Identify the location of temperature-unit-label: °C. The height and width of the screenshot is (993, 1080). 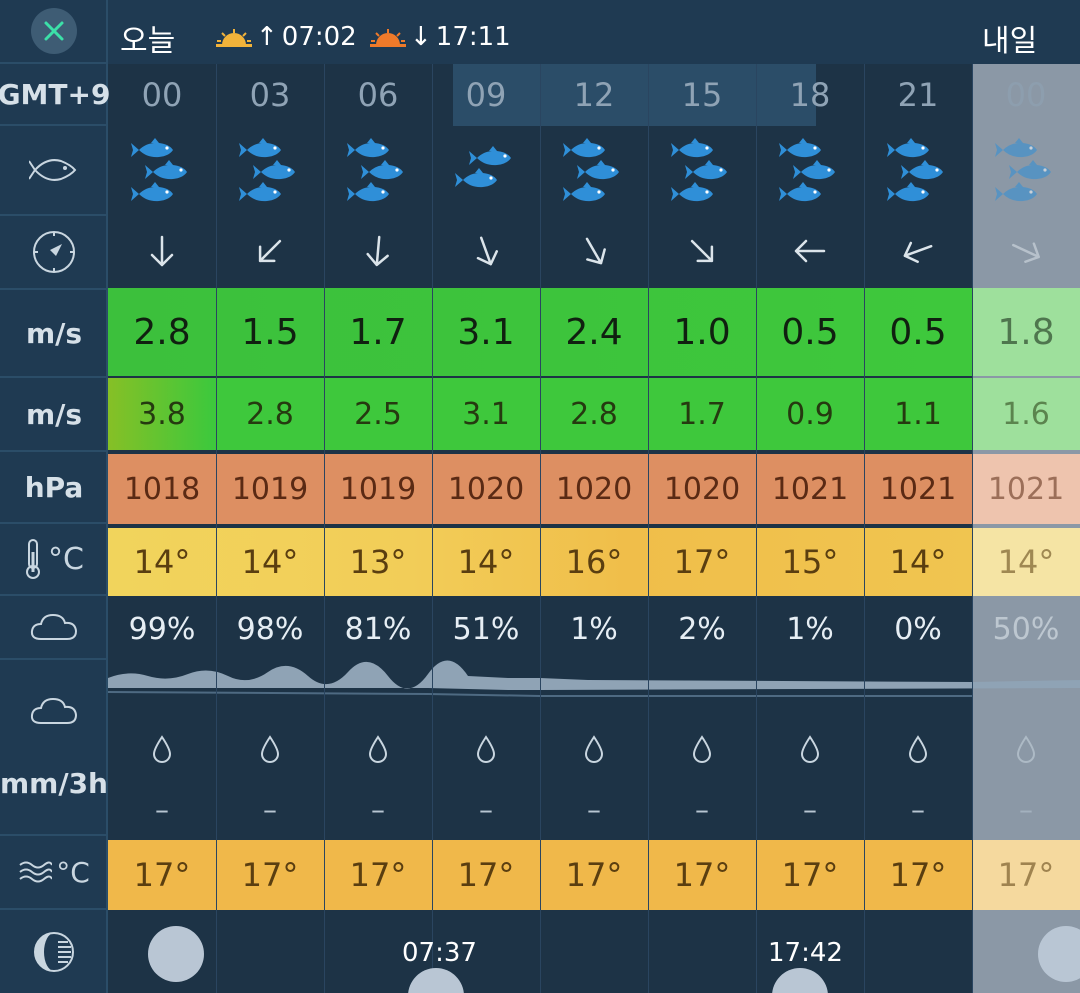
(66, 559).